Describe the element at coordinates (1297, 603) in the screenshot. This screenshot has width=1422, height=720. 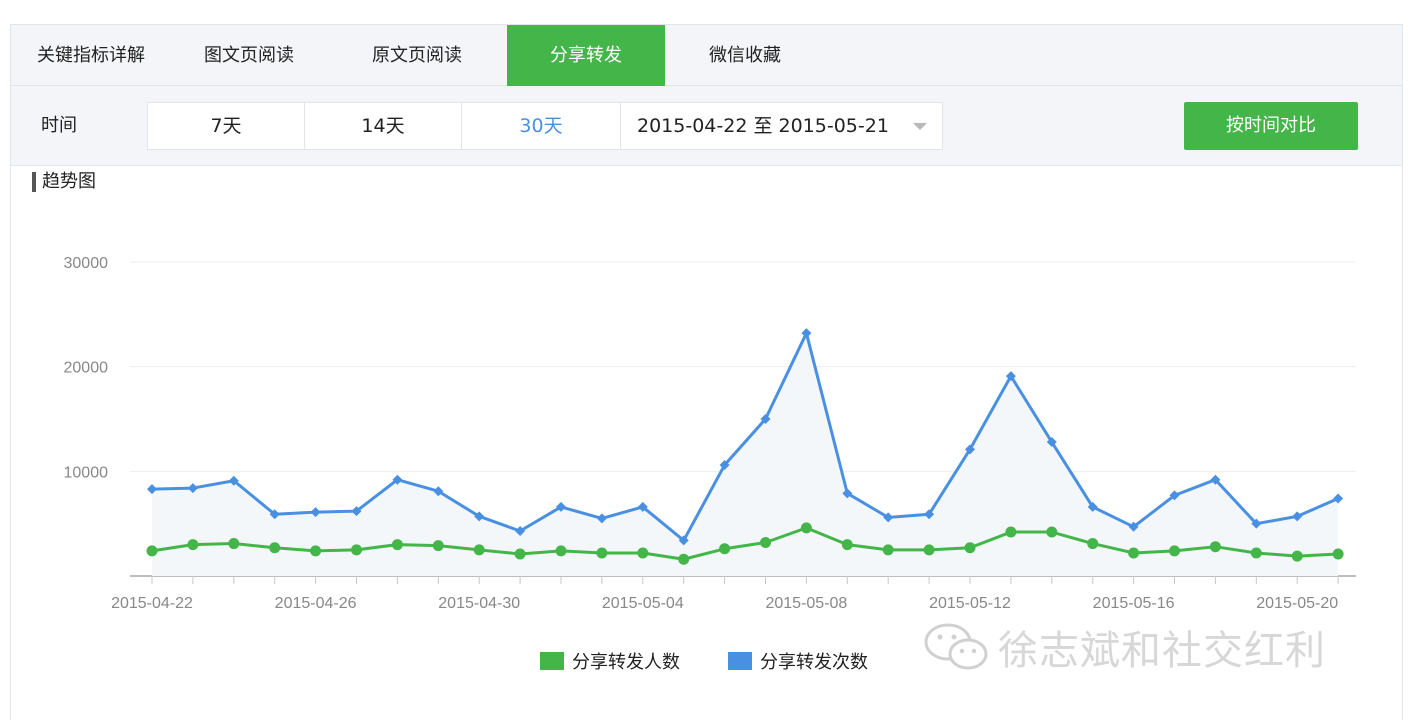
I see `x-tick-label: 2015-05-20` at that location.